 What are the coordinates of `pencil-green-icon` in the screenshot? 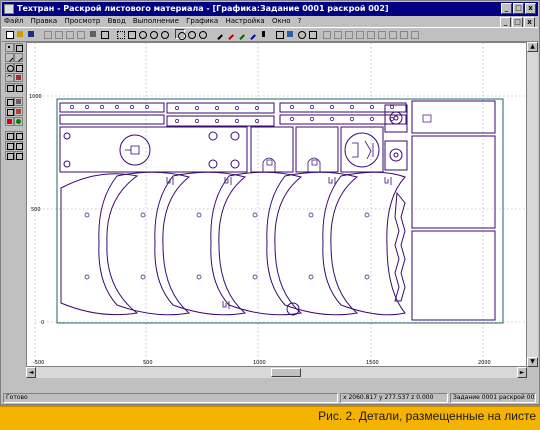 It's located at (240, 34).